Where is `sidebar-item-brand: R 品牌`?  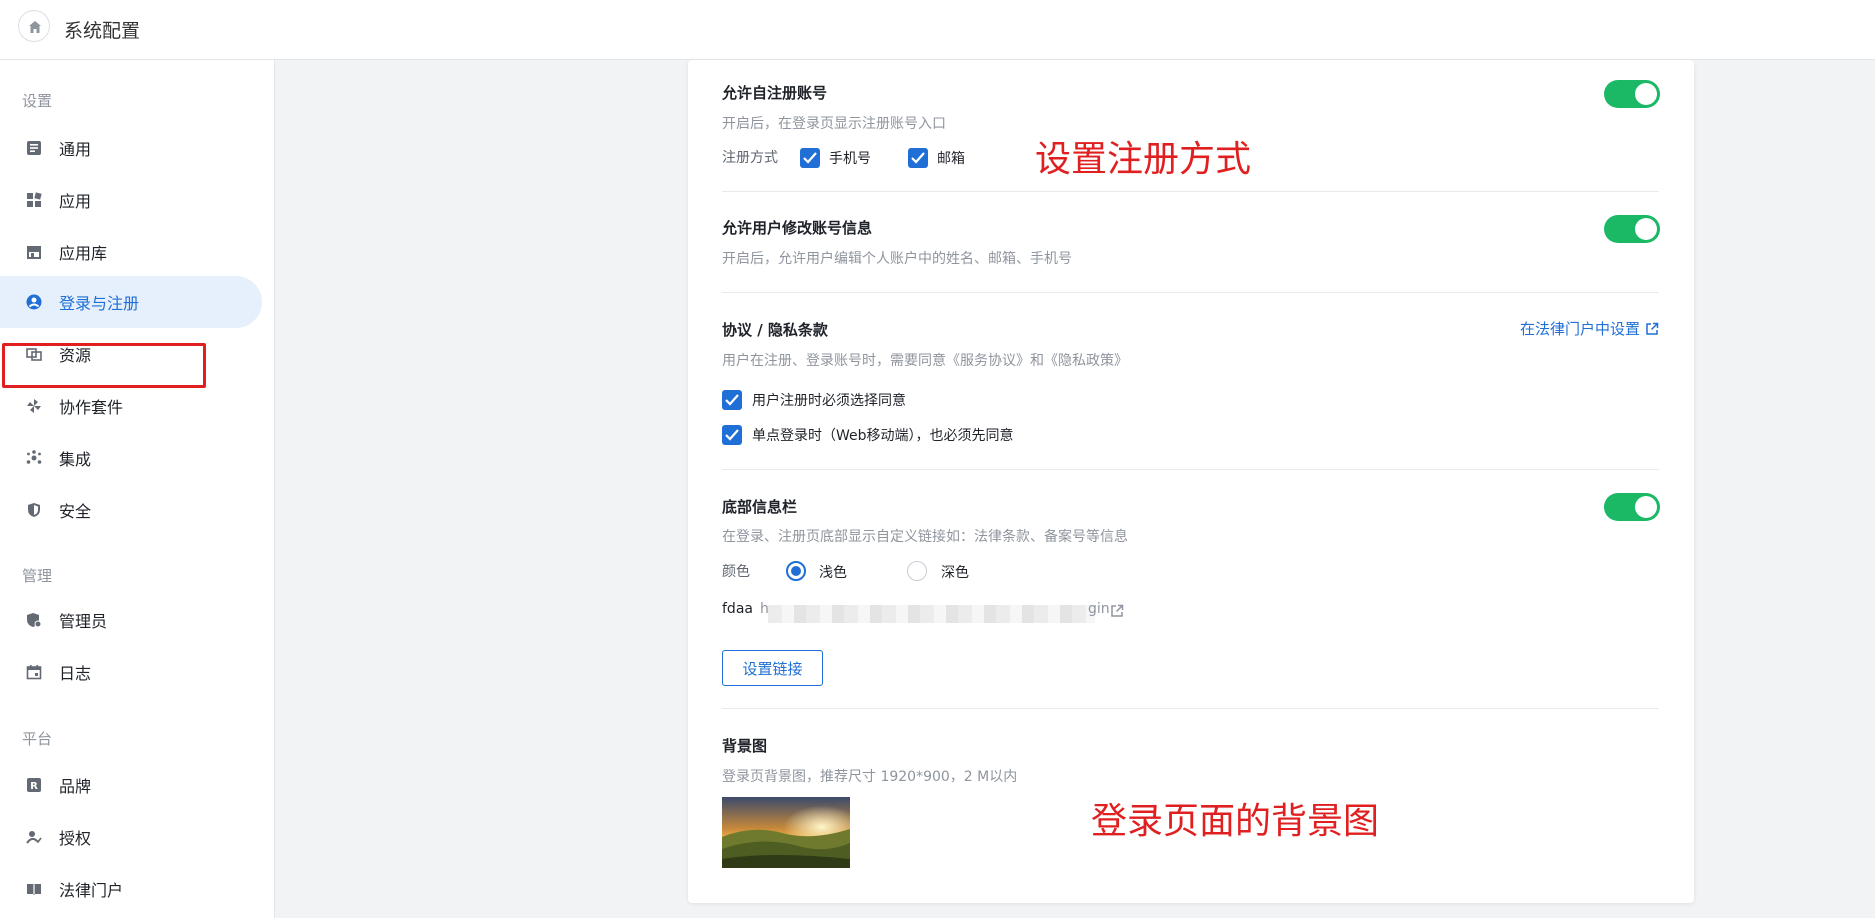 sidebar-item-brand: R 品牌 is located at coordinates (131, 785).